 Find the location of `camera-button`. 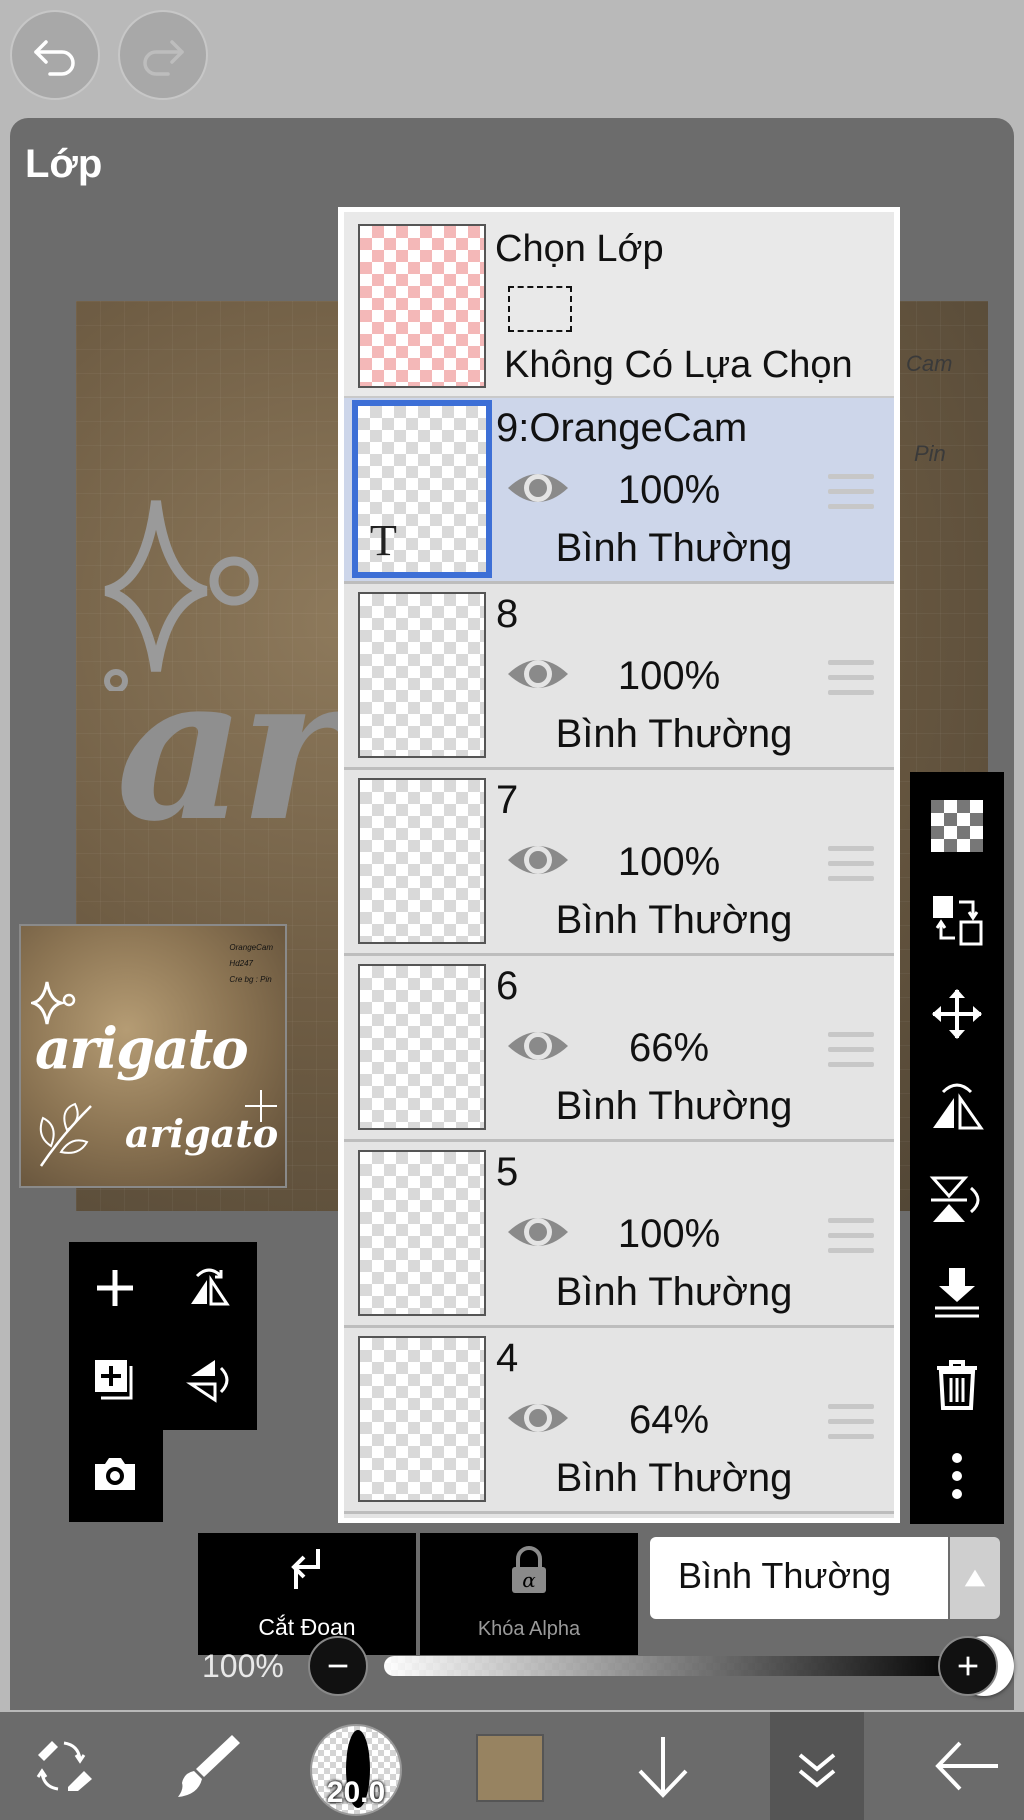

camera-button is located at coordinates (115, 1474).